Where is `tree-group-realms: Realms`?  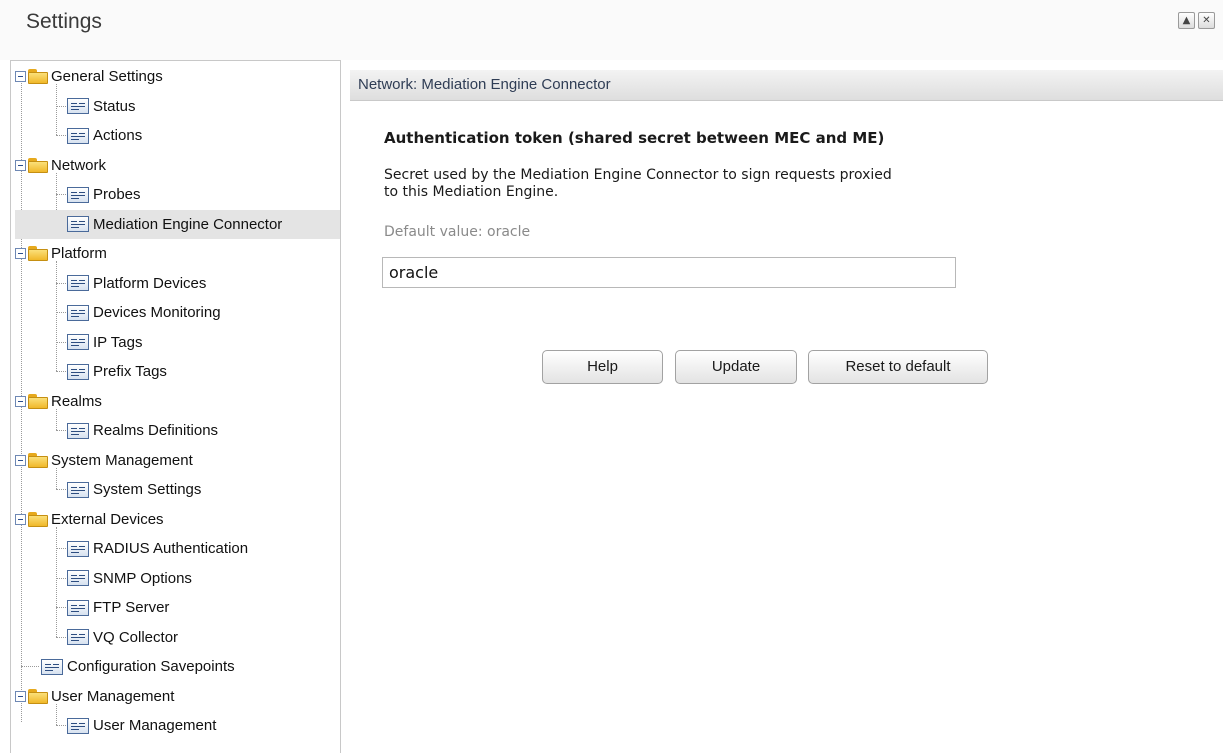
tree-group-realms: Realms is located at coordinates (58, 401).